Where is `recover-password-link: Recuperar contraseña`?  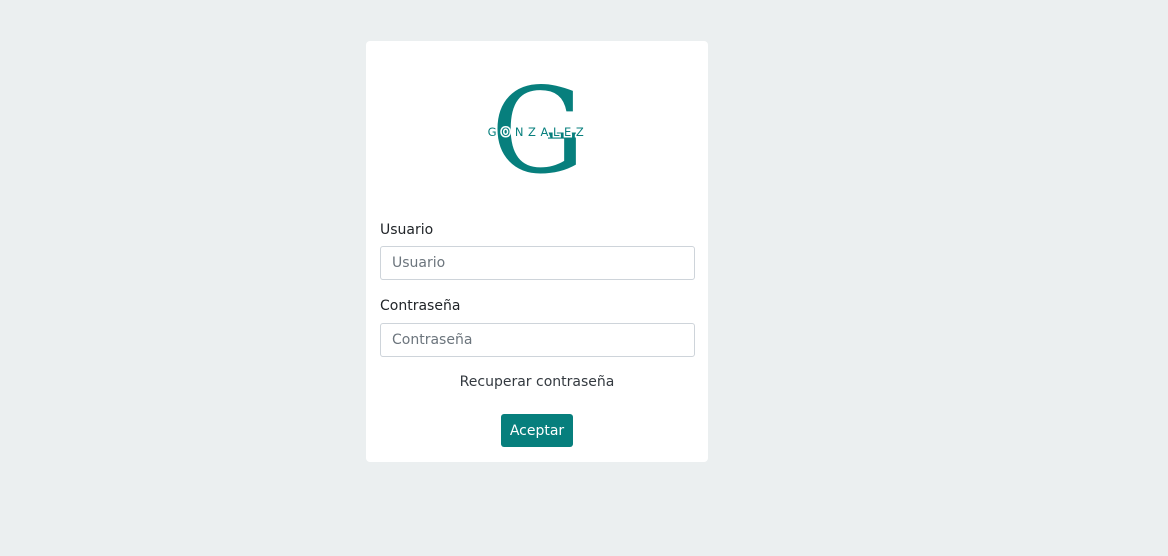
recover-password-link: Recuperar contraseña is located at coordinates (537, 382).